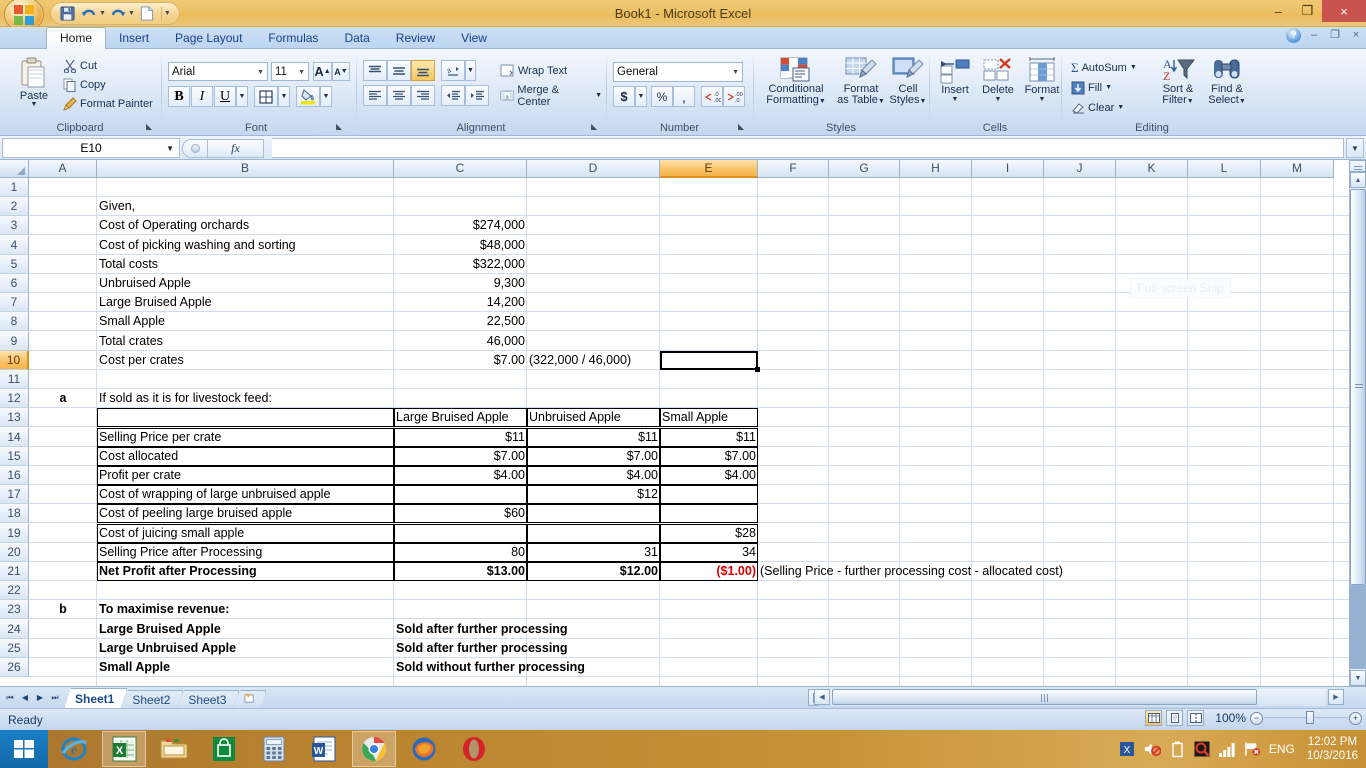 Image resolution: width=1366 pixels, height=768 pixels. I want to click on next-sheet-button: ▶, so click(40, 697).